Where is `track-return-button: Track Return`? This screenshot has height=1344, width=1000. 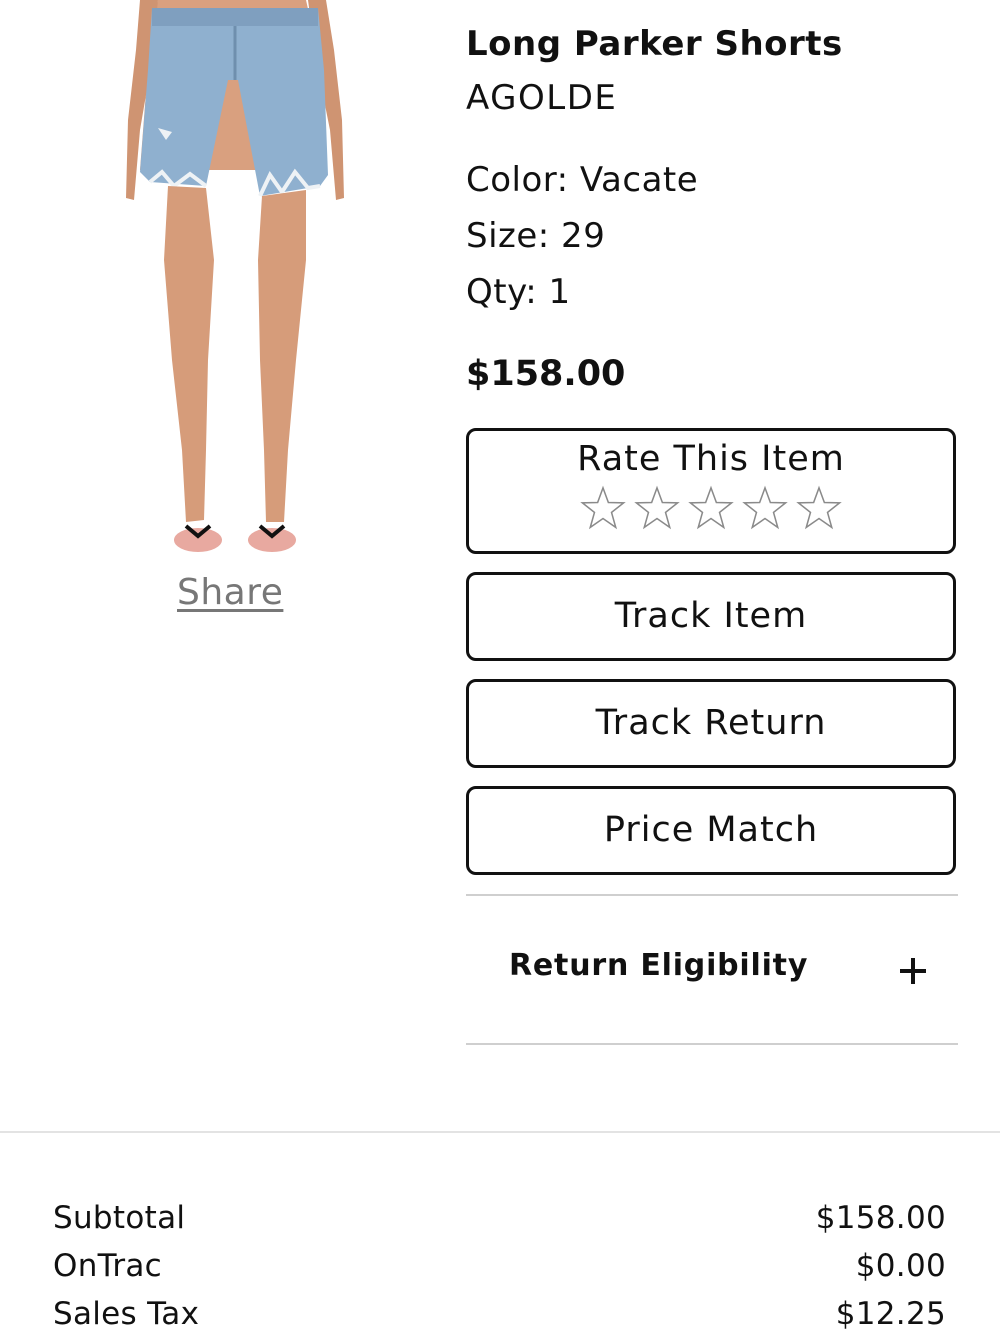
track-return-button: Track Return is located at coordinates (711, 723).